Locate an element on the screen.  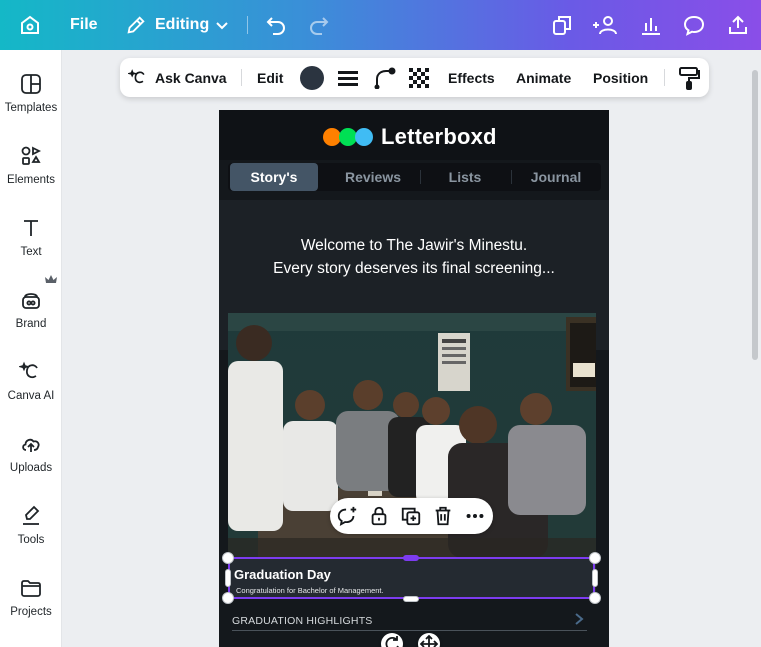
shapes-icon is located at coordinates (31, 155).